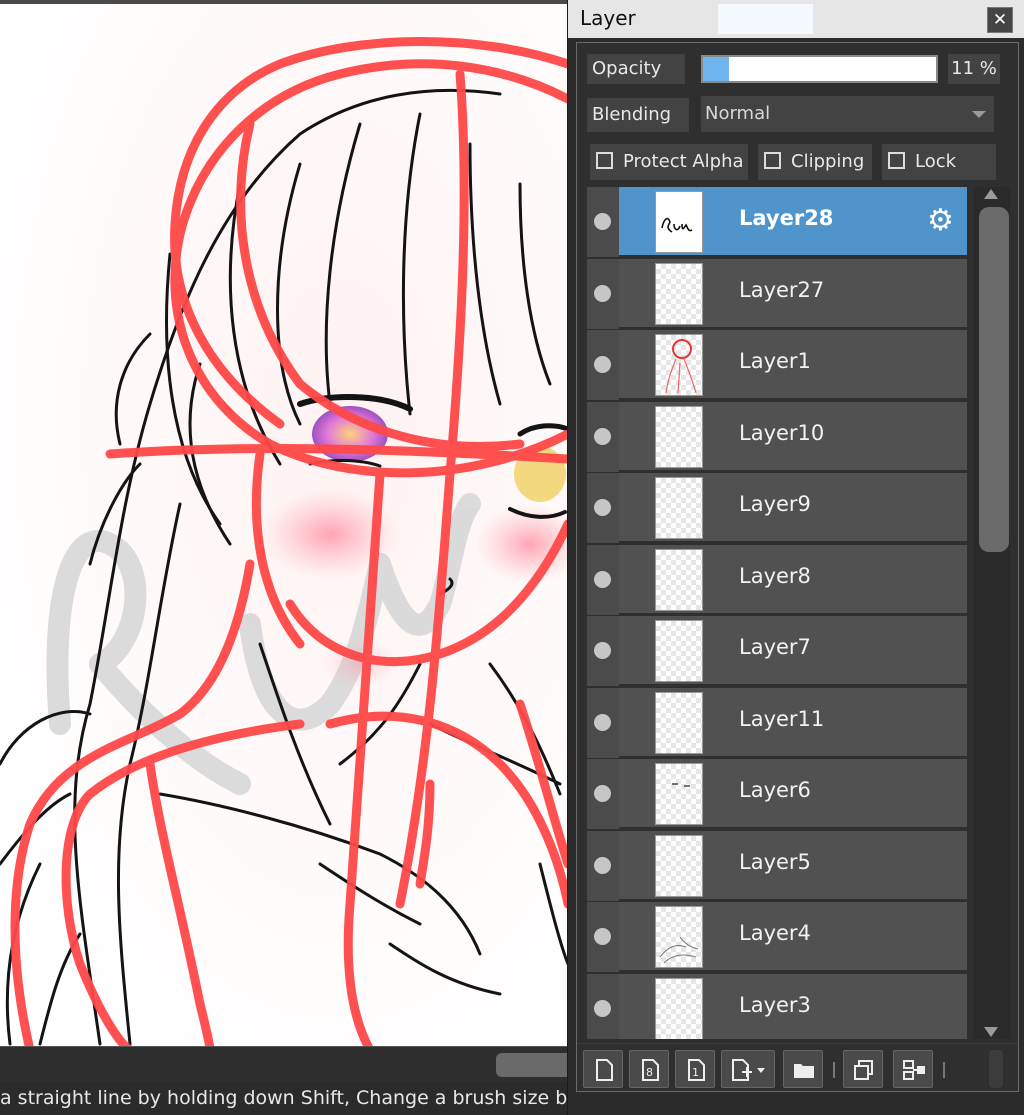 The width and height of the screenshot is (1024, 1115). Describe the element at coordinates (913, 1069) in the screenshot. I see `merge-layer-button` at that location.